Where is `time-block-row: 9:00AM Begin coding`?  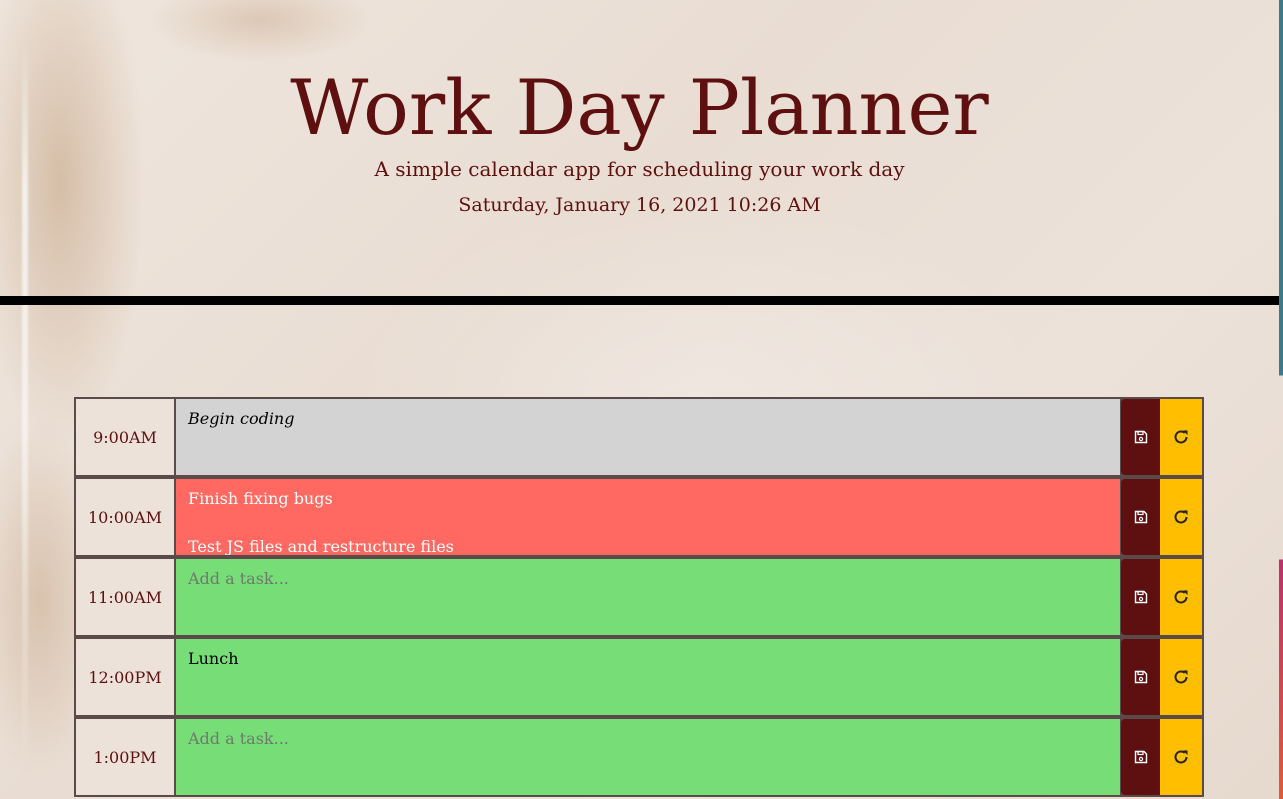 time-block-row: 9:00AM Begin coding is located at coordinates (639, 437).